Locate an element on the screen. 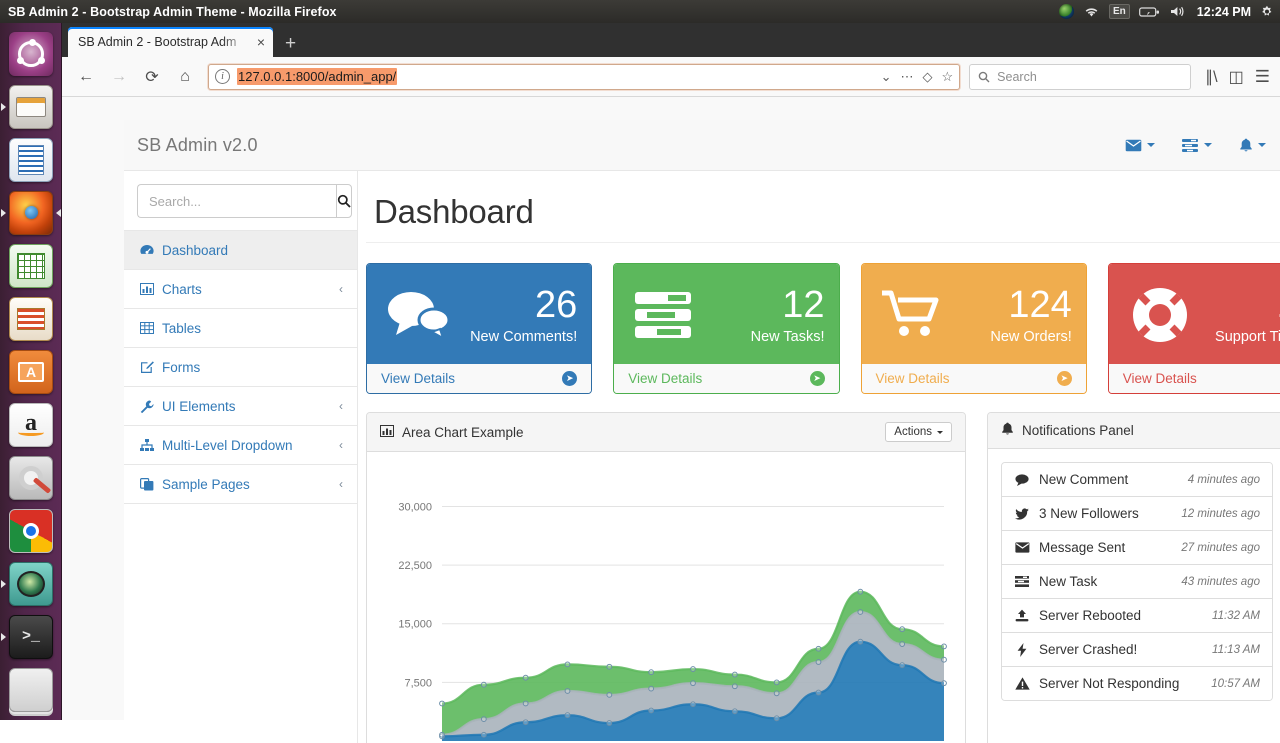 The image size is (1280, 743). library-icon: ∥\ is located at coordinates (1211, 77).